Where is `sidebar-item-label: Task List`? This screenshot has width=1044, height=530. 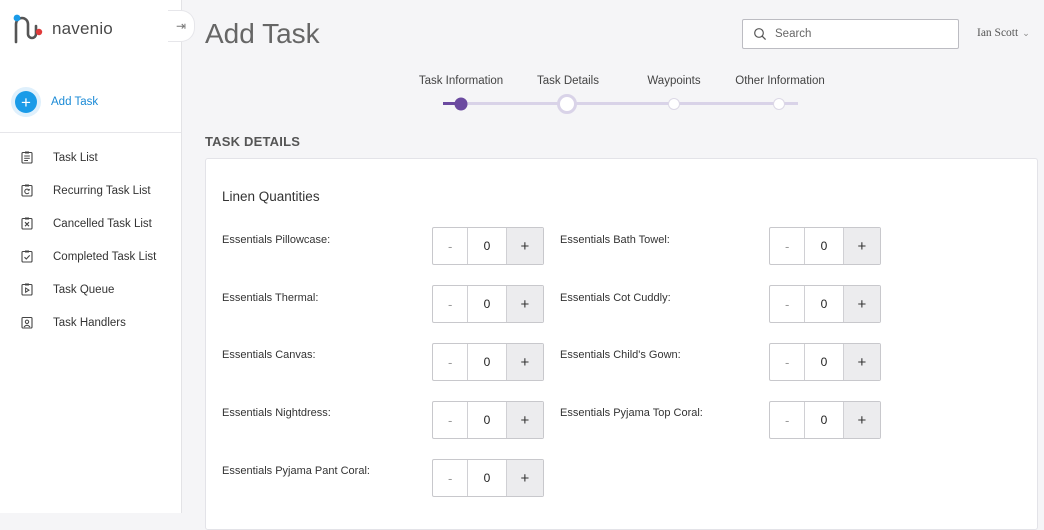 sidebar-item-label: Task List is located at coordinates (75, 157).